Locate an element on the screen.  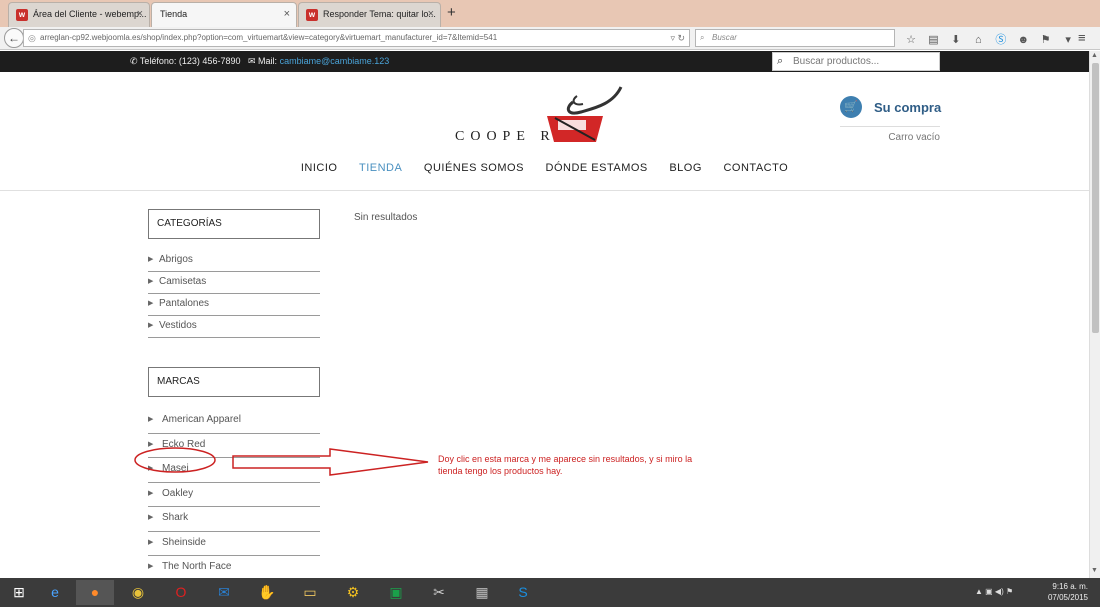
category-item-vestidos: ▶ Vestidos is located at coordinates (234, 327).